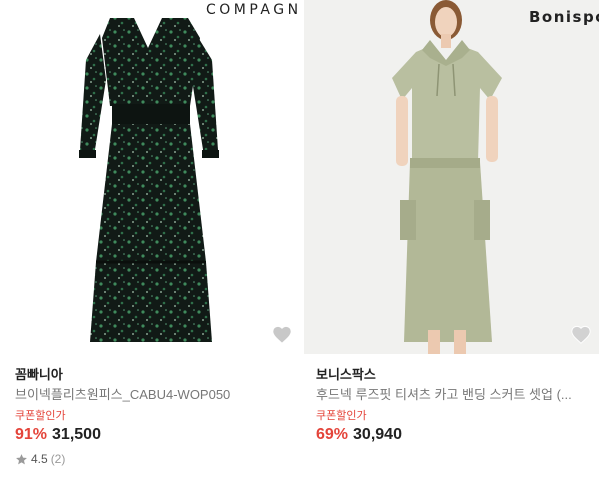 This screenshot has width=599, height=480. What do you see at coordinates (253, 10) in the screenshot?
I see `brand-logo: COMPAGN` at bounding box center [253, 10].